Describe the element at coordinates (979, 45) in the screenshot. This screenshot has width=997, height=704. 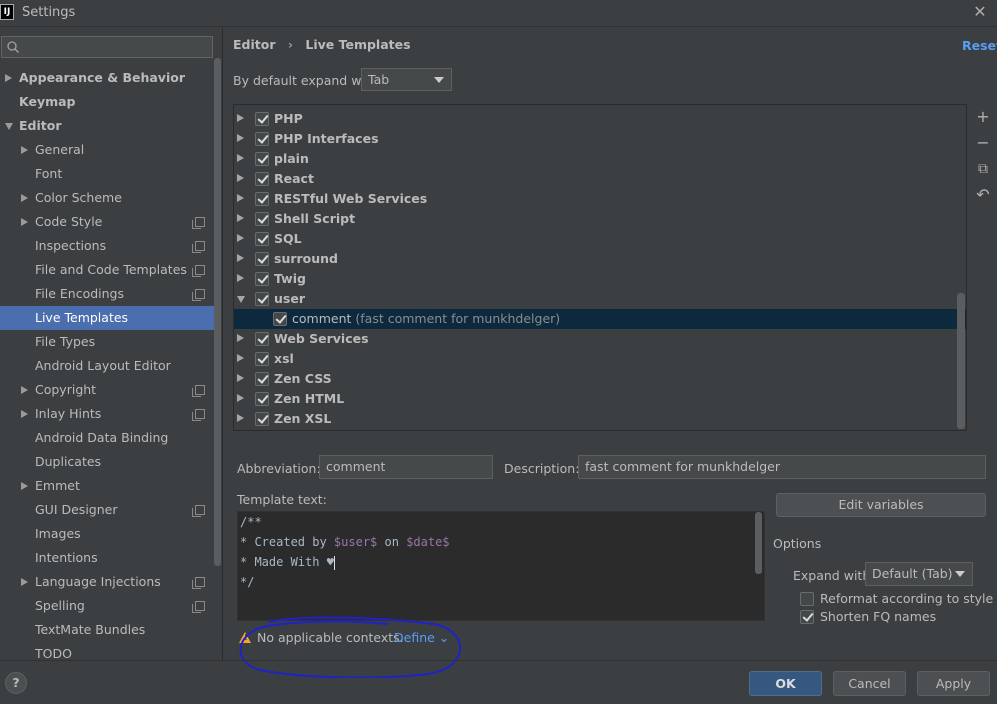
I see `reset-link: Reset` at that location.